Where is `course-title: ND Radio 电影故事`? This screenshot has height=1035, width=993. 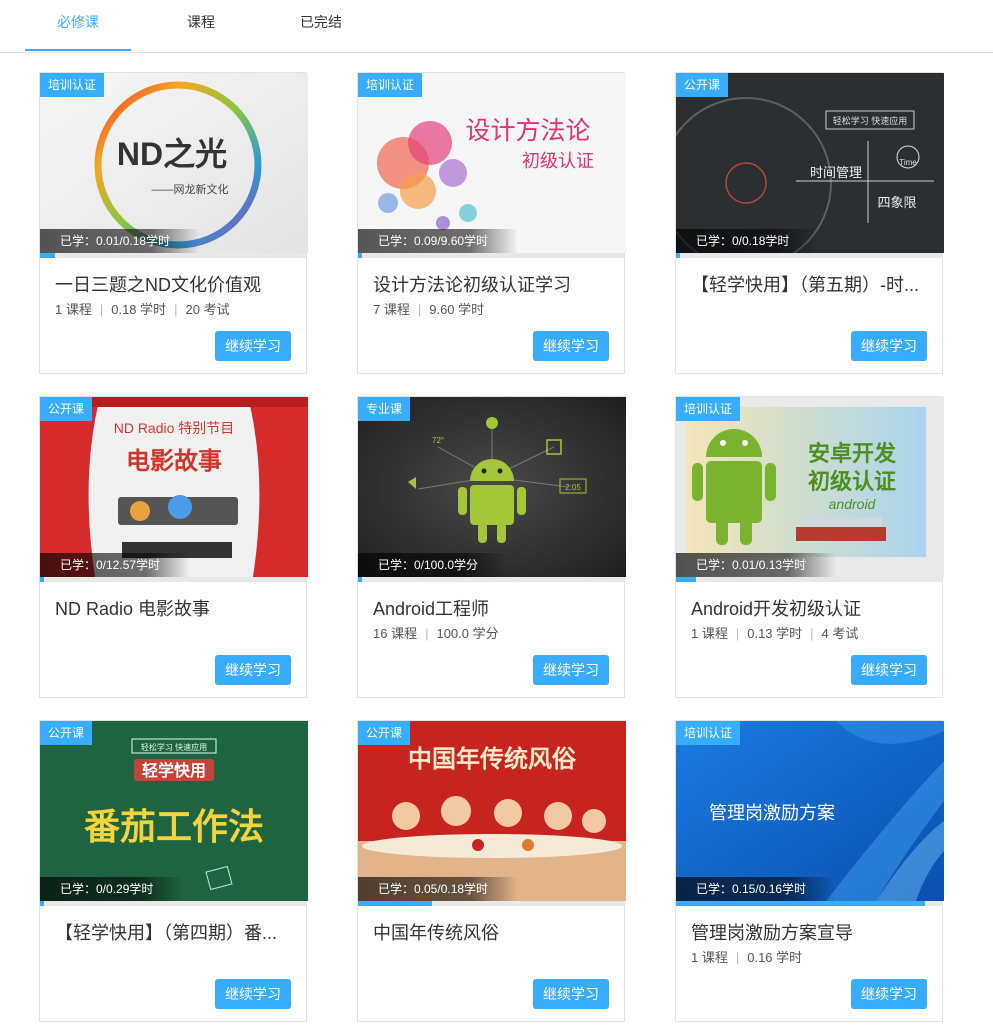
course-title: ND Radio 电影故事 is located at coordinates (174, 608).